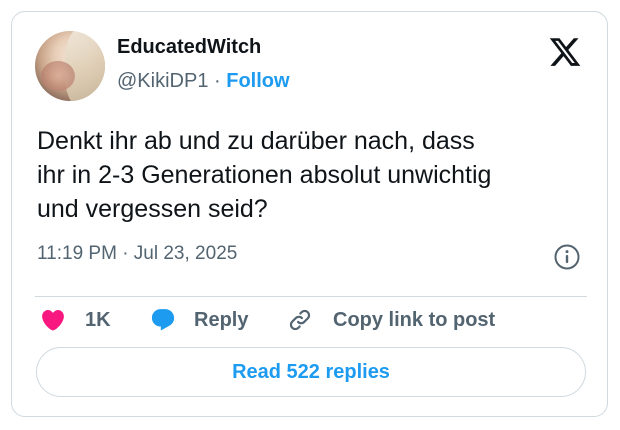 The height and width of the screenshot is (430, 620). What do you see at coordinates (311, 372) in the screenshot?
I see `read-replies-button: Read 522 replies` at bounding box center [311, 372].